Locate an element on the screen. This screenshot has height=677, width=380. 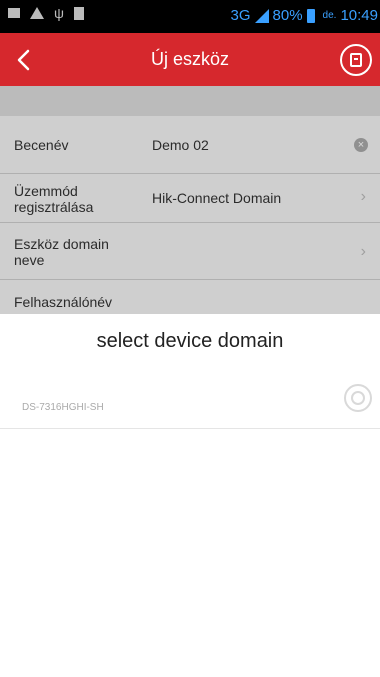
save-button is located at coordinates (356, 60).